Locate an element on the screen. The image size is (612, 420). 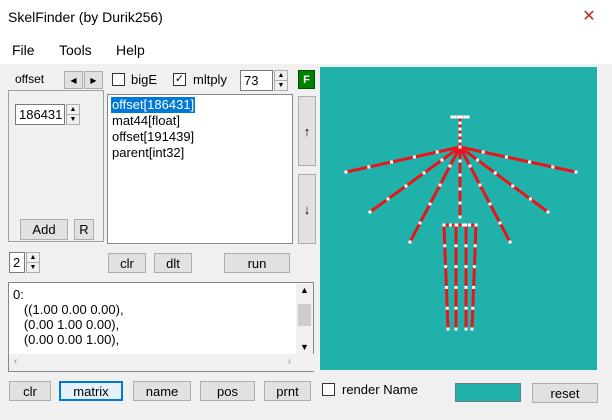
background-color-swatch is located at coordinates (488, 392).